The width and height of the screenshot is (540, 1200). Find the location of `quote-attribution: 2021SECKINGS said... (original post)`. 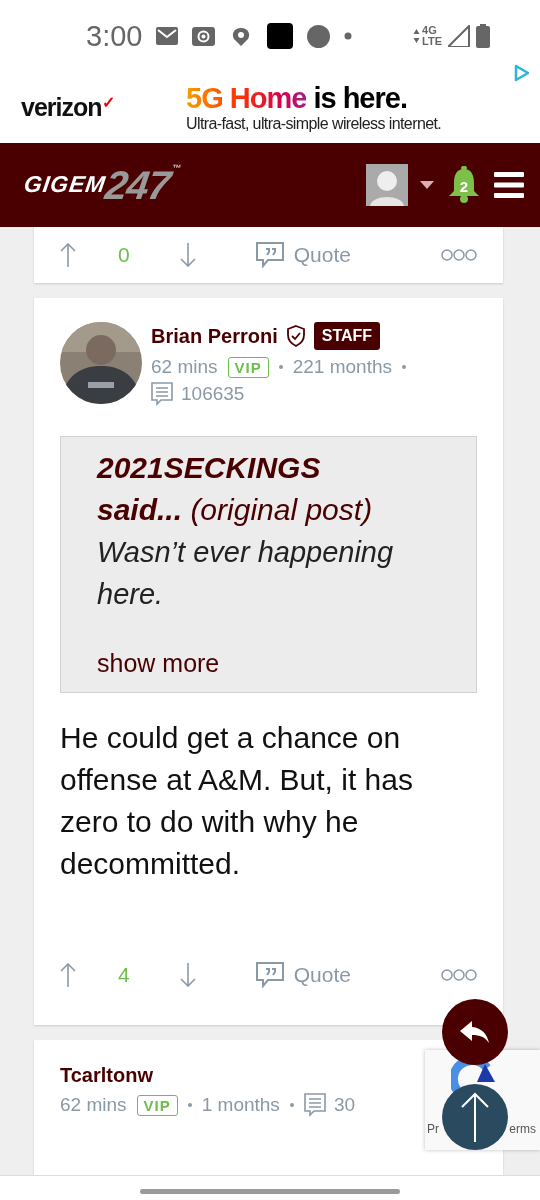

quote-attribution: 2021SECKINGS said... (original post) is located at coordinates (235, 489).